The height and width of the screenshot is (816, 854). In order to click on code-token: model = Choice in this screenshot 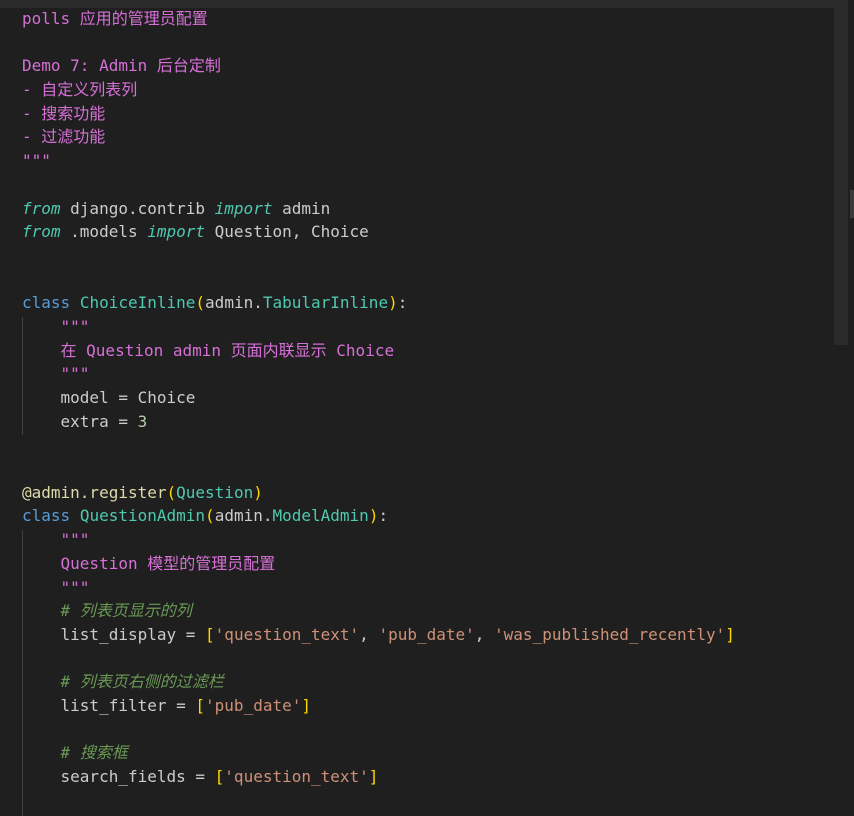, I will do `click(109, 397)`.